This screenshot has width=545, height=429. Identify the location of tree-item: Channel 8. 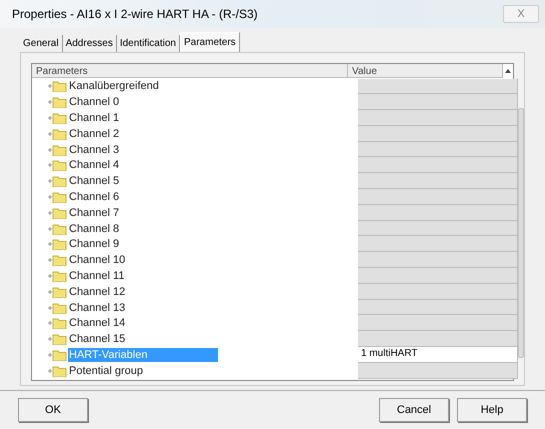
(94, 229).